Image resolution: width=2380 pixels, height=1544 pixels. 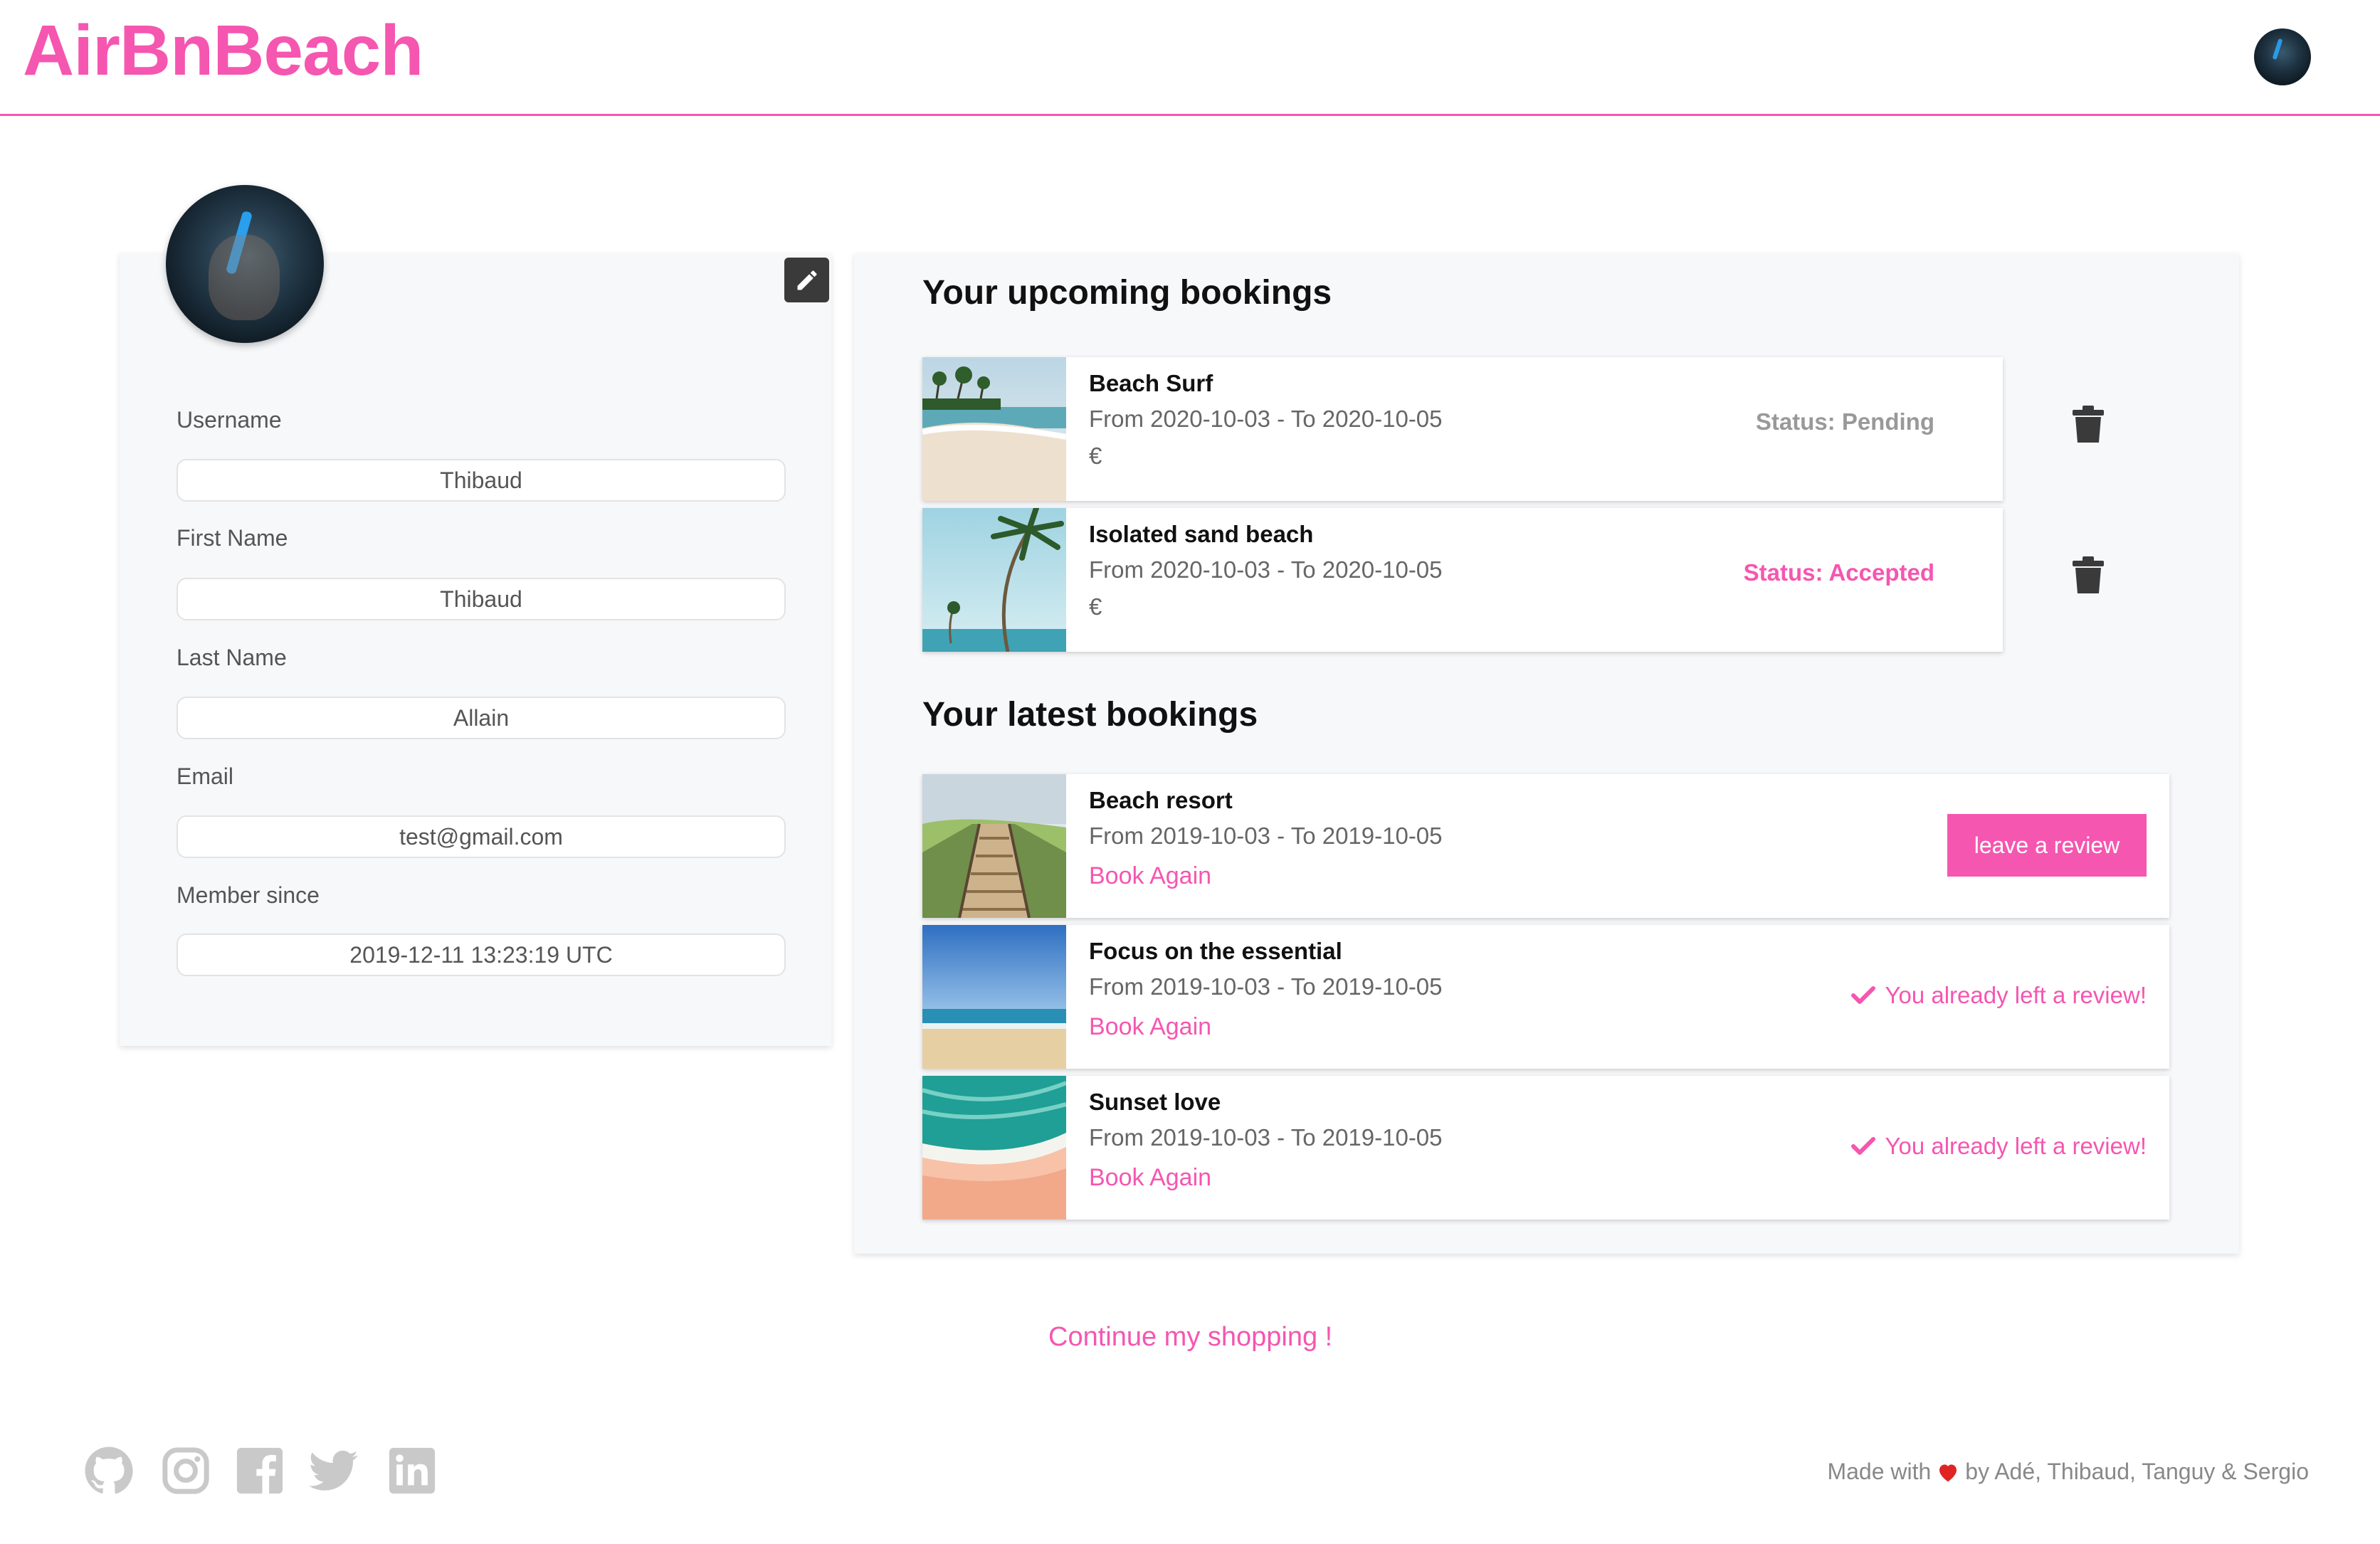 I want to click on email-field: test@gmail.com, so click(x=481, y=836).